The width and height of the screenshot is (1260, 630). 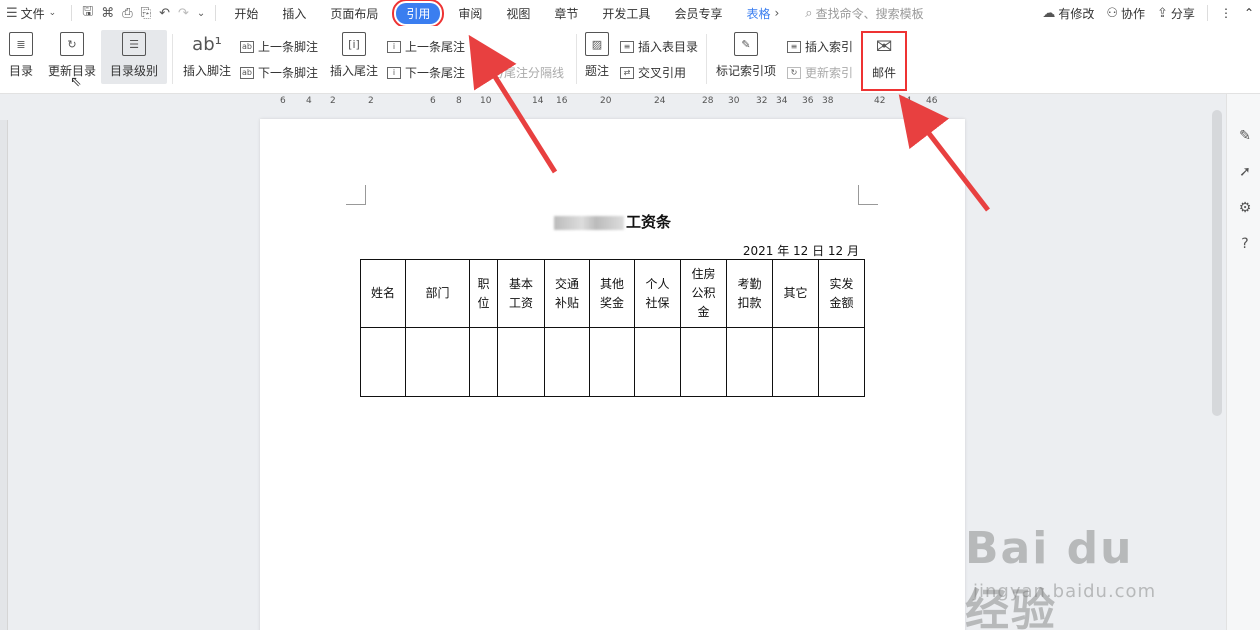 What do you see at coordinates (107, 13) in the screenshot?
I see `format-painter-icon: ⌘` at bounding box center [107, 13].